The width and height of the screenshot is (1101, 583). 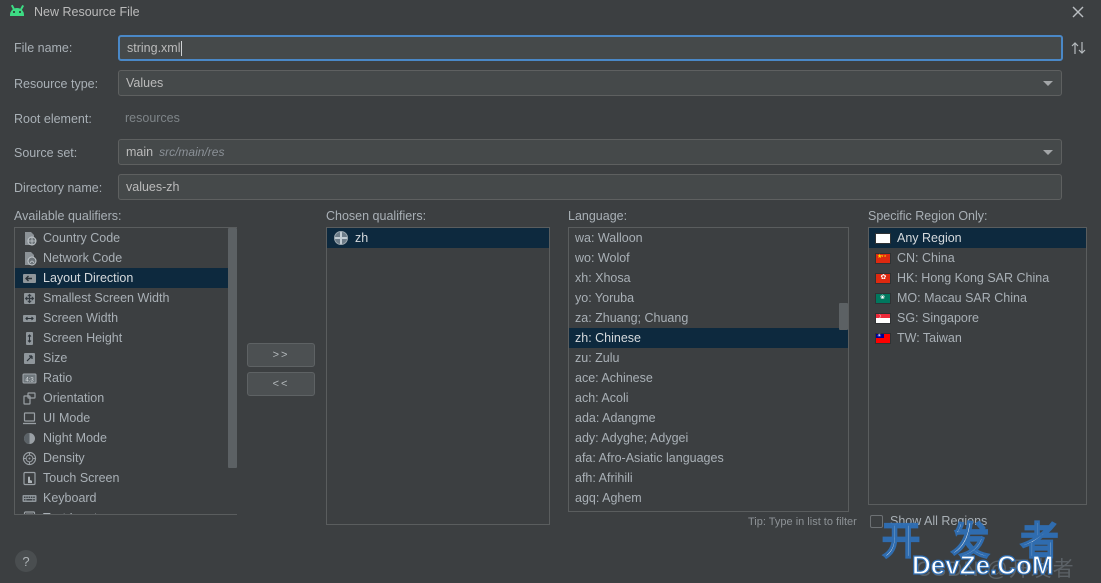 What do you see at coordinates (153, 187) in the screenshot?
I see `directory-name-value: values-zh` at bounding box center [153, 187].